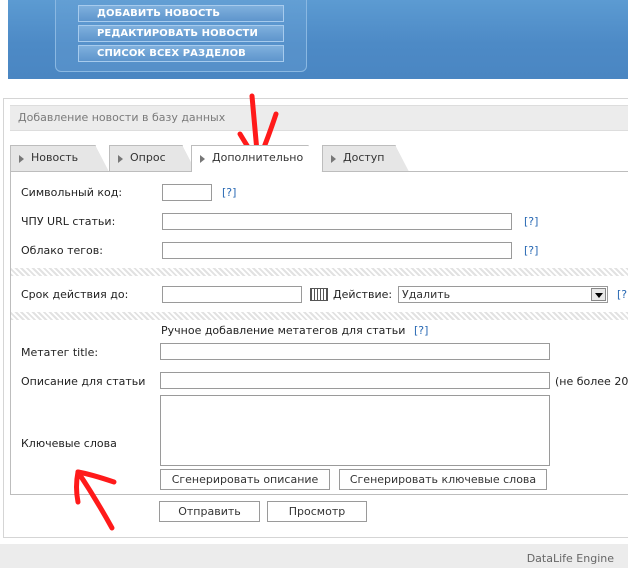 The height and width of the screenshot is (568, 628). I want to click on chevron-down-icon, so click(598, 294).